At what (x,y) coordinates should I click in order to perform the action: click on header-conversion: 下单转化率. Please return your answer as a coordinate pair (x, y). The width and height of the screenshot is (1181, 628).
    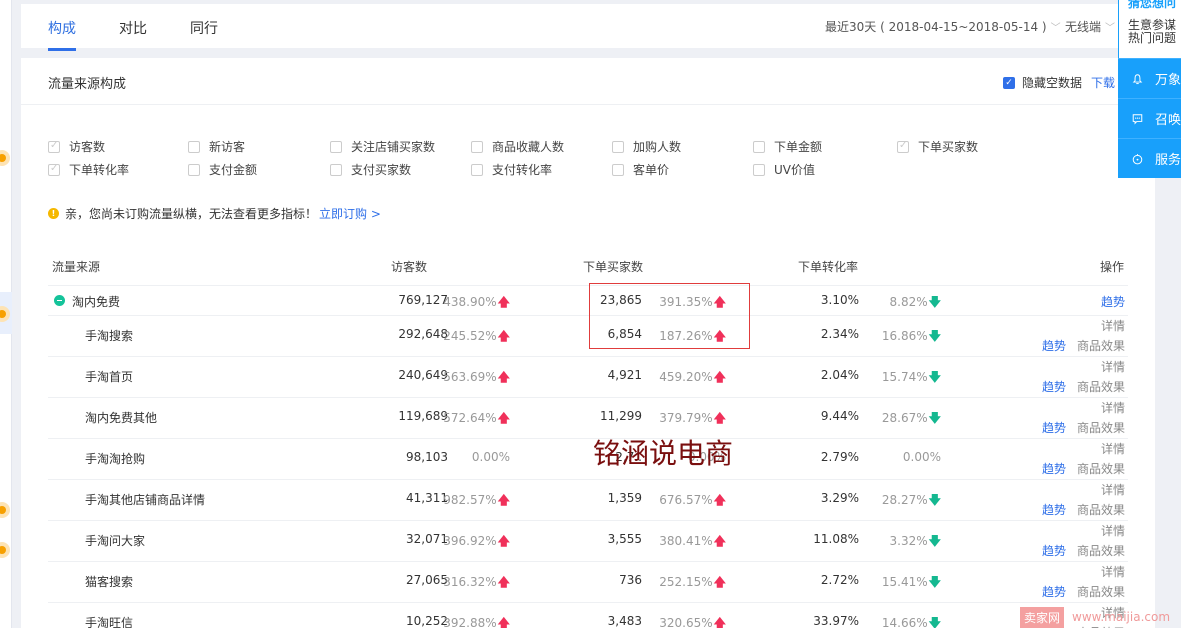
    Looking at the image, I should click on (828, 266).